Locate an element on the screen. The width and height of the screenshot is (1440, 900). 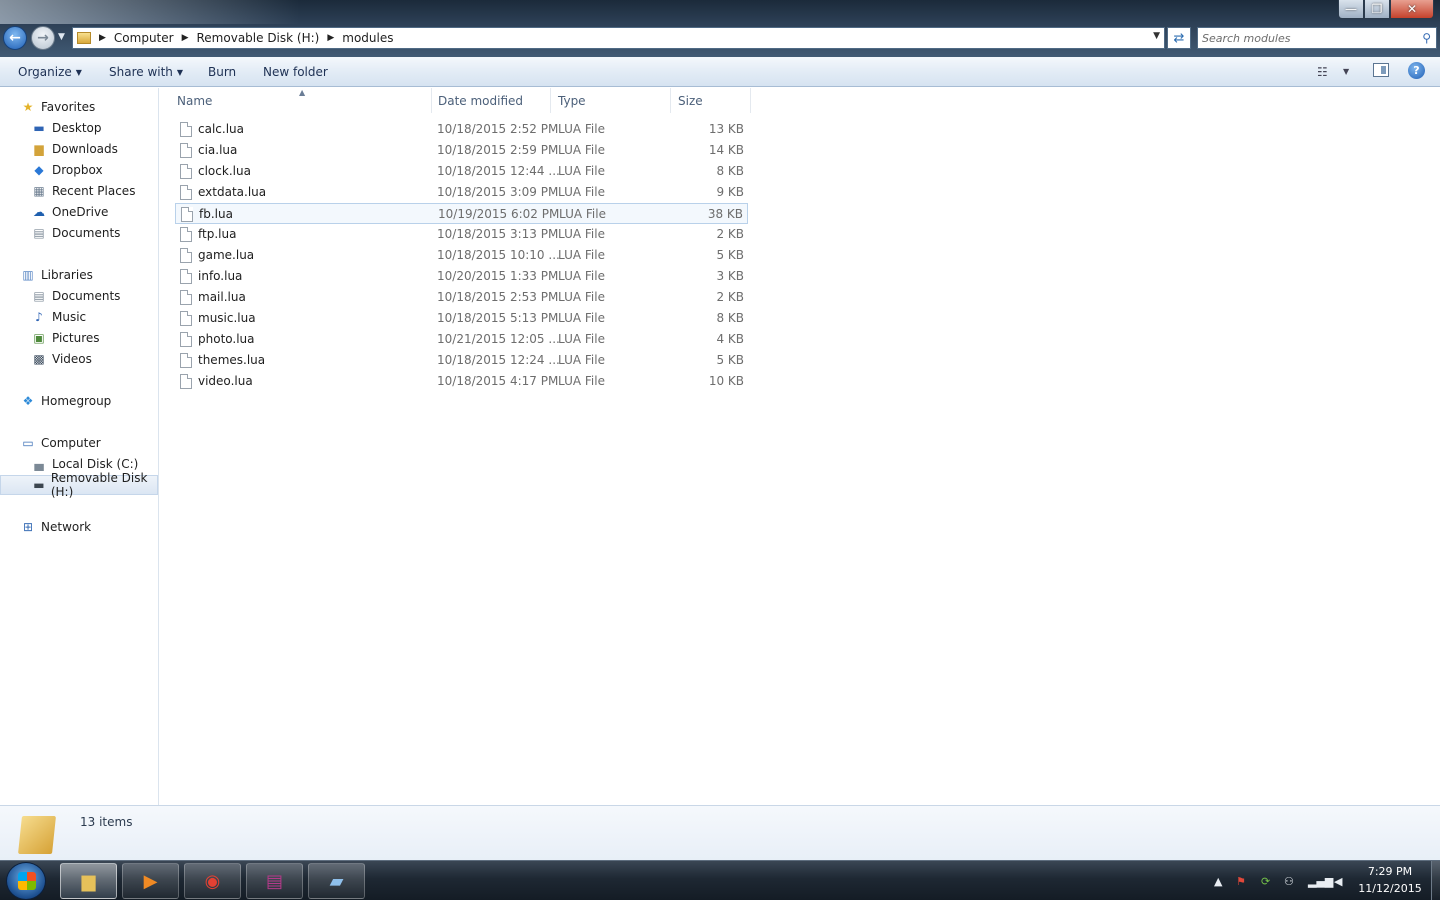
search-input is located at coordinates (1307, 38).